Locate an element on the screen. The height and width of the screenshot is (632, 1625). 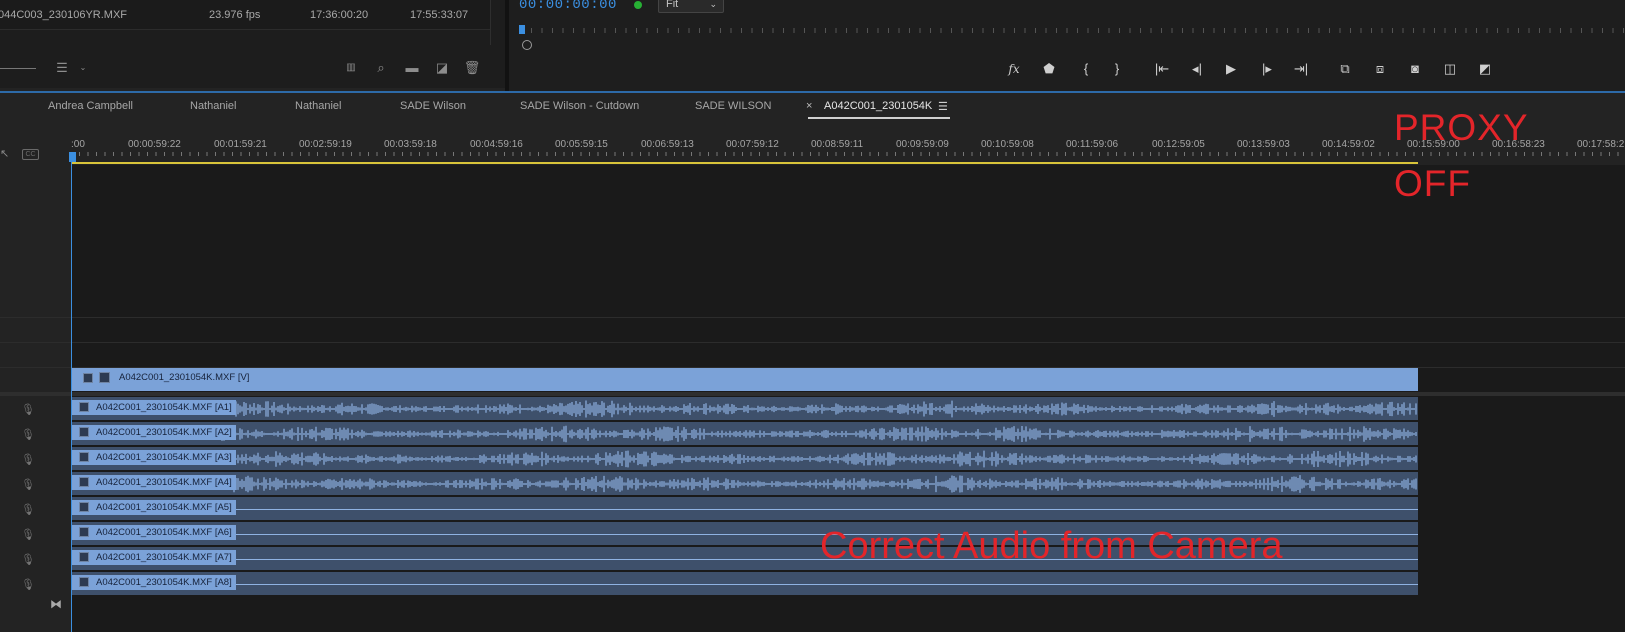
folder-icon: ▬ is located at coordinates (412, 68).